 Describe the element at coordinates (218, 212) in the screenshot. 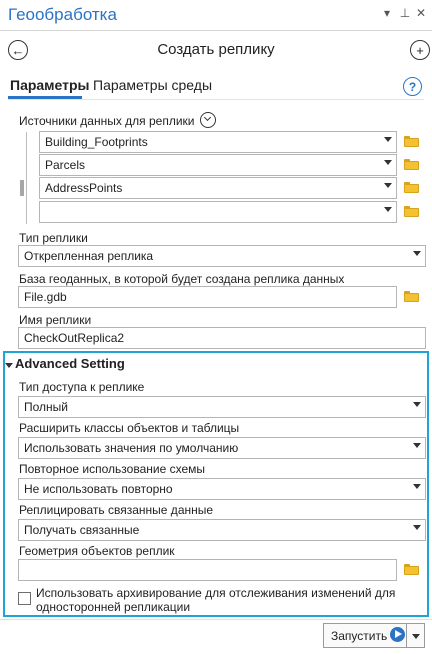

I see `data-source-row-empty` at that location.